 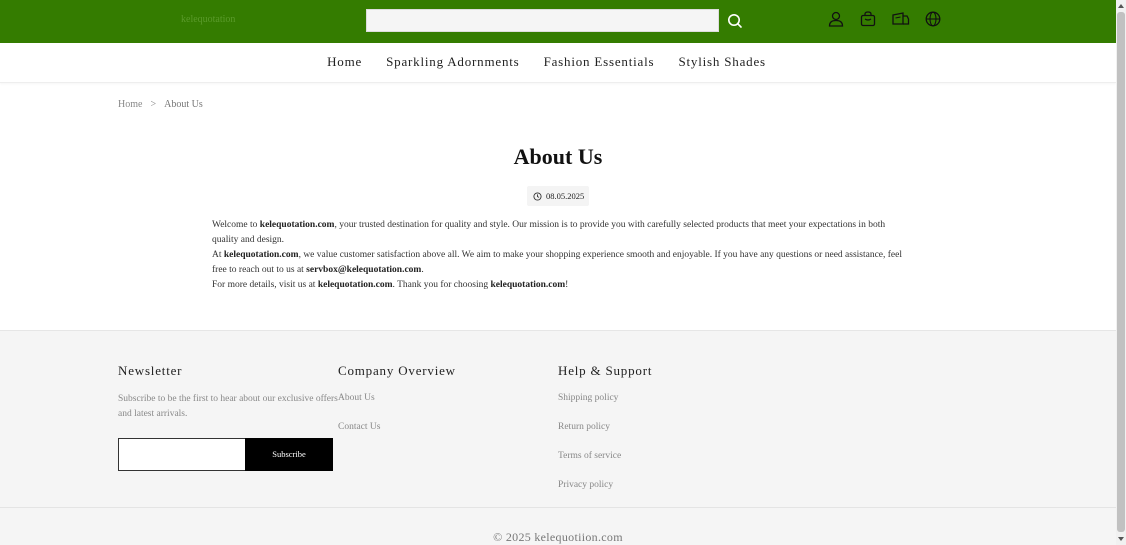 What do you see at coordinates (183, 104) in the screenshot?
I see `breadcrumb-current: About Us` at bounding box center [183, 104].